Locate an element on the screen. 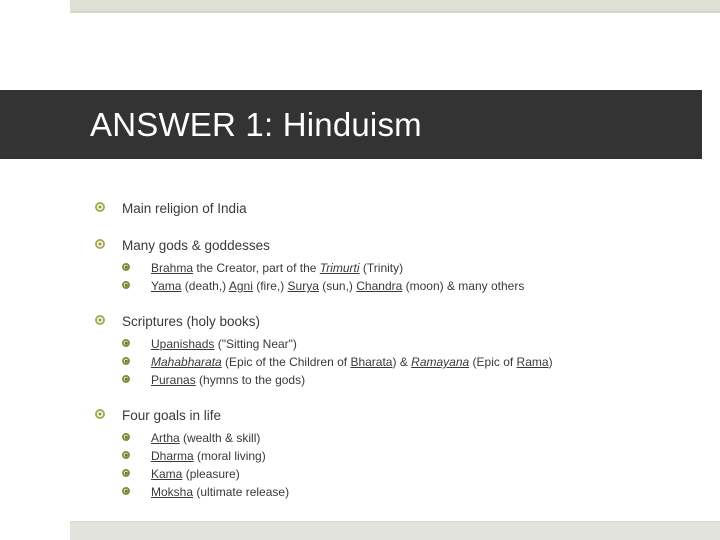 This screenshot has width=720, height=540. bullet-item-level1: Four goals in life is located at coordinates (395, 415).